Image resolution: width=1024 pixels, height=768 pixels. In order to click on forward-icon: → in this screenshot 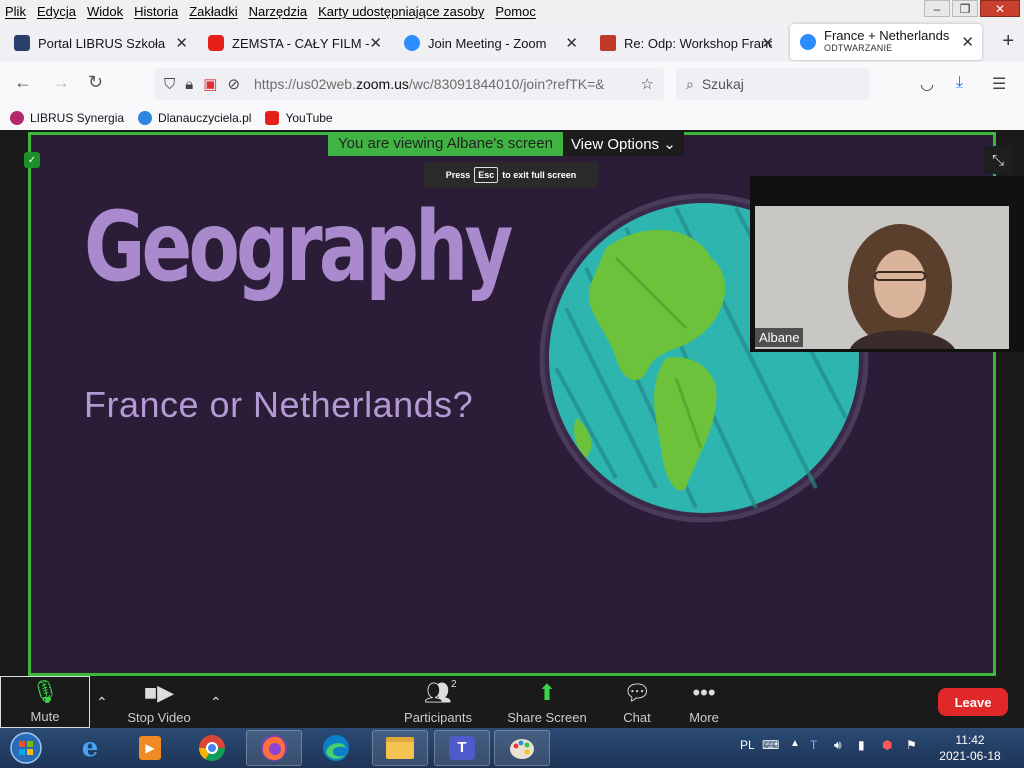, I will do `click(61, 82)`.